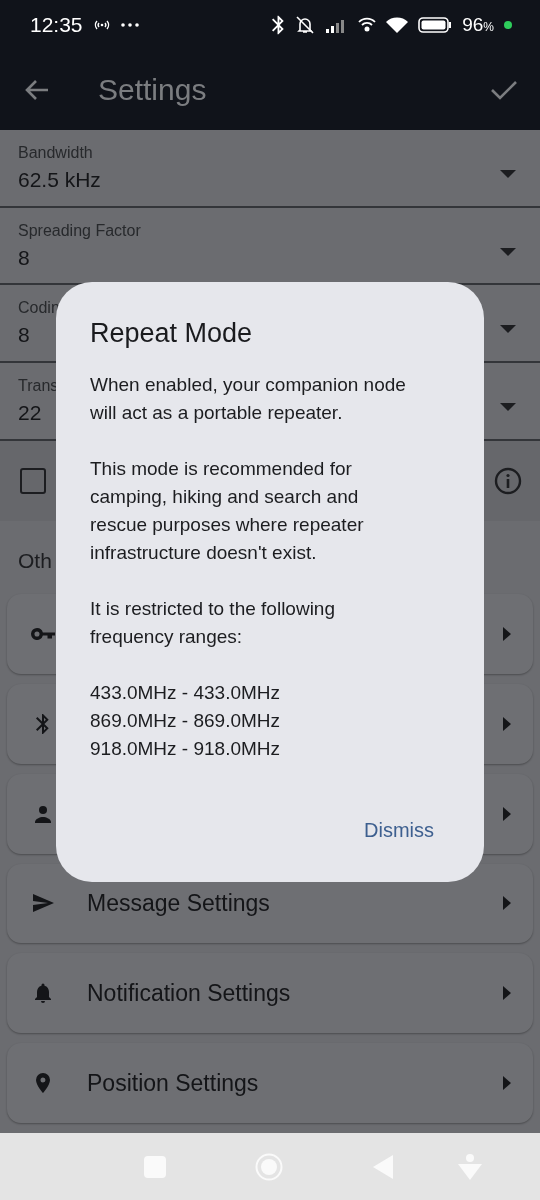 Image resolution: width=540 pixels, height=1200 pixels. Describe the element at coordinates (270, 1083) in the screenshot. I see `settings-menu-item: Position Settings` at that location.